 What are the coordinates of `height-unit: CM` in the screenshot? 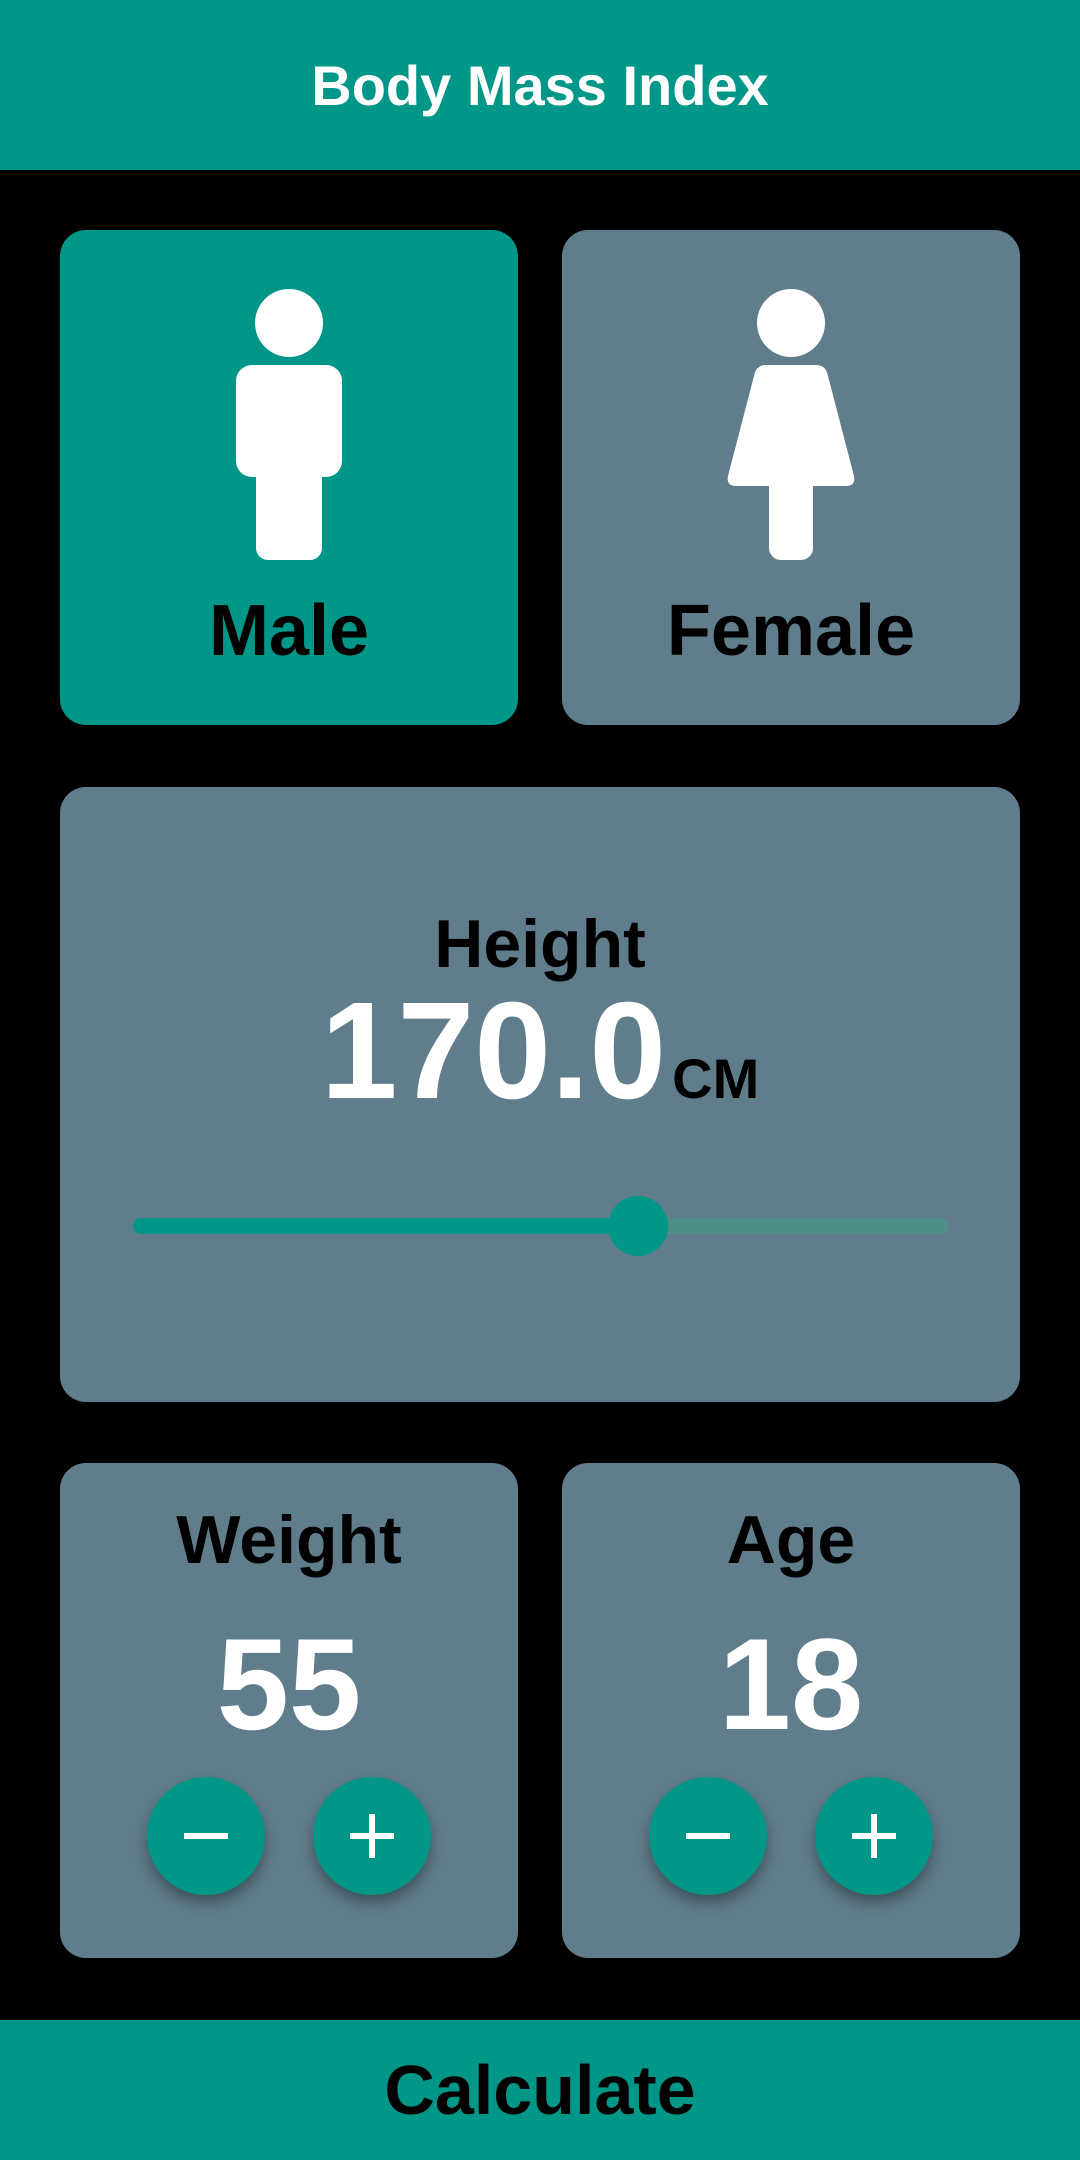 It's located at (716, 1078).